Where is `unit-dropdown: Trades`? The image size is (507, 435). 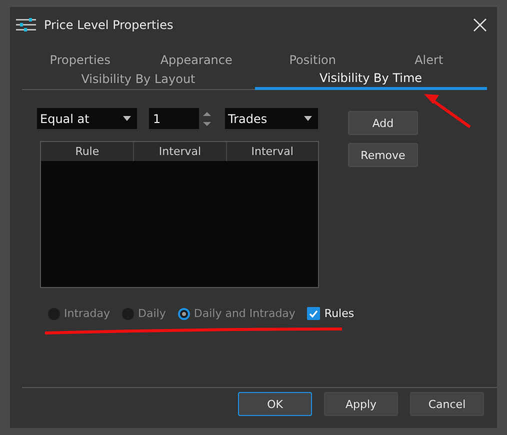 unit-dropdown: Trades is located at coordinates (271, 118).